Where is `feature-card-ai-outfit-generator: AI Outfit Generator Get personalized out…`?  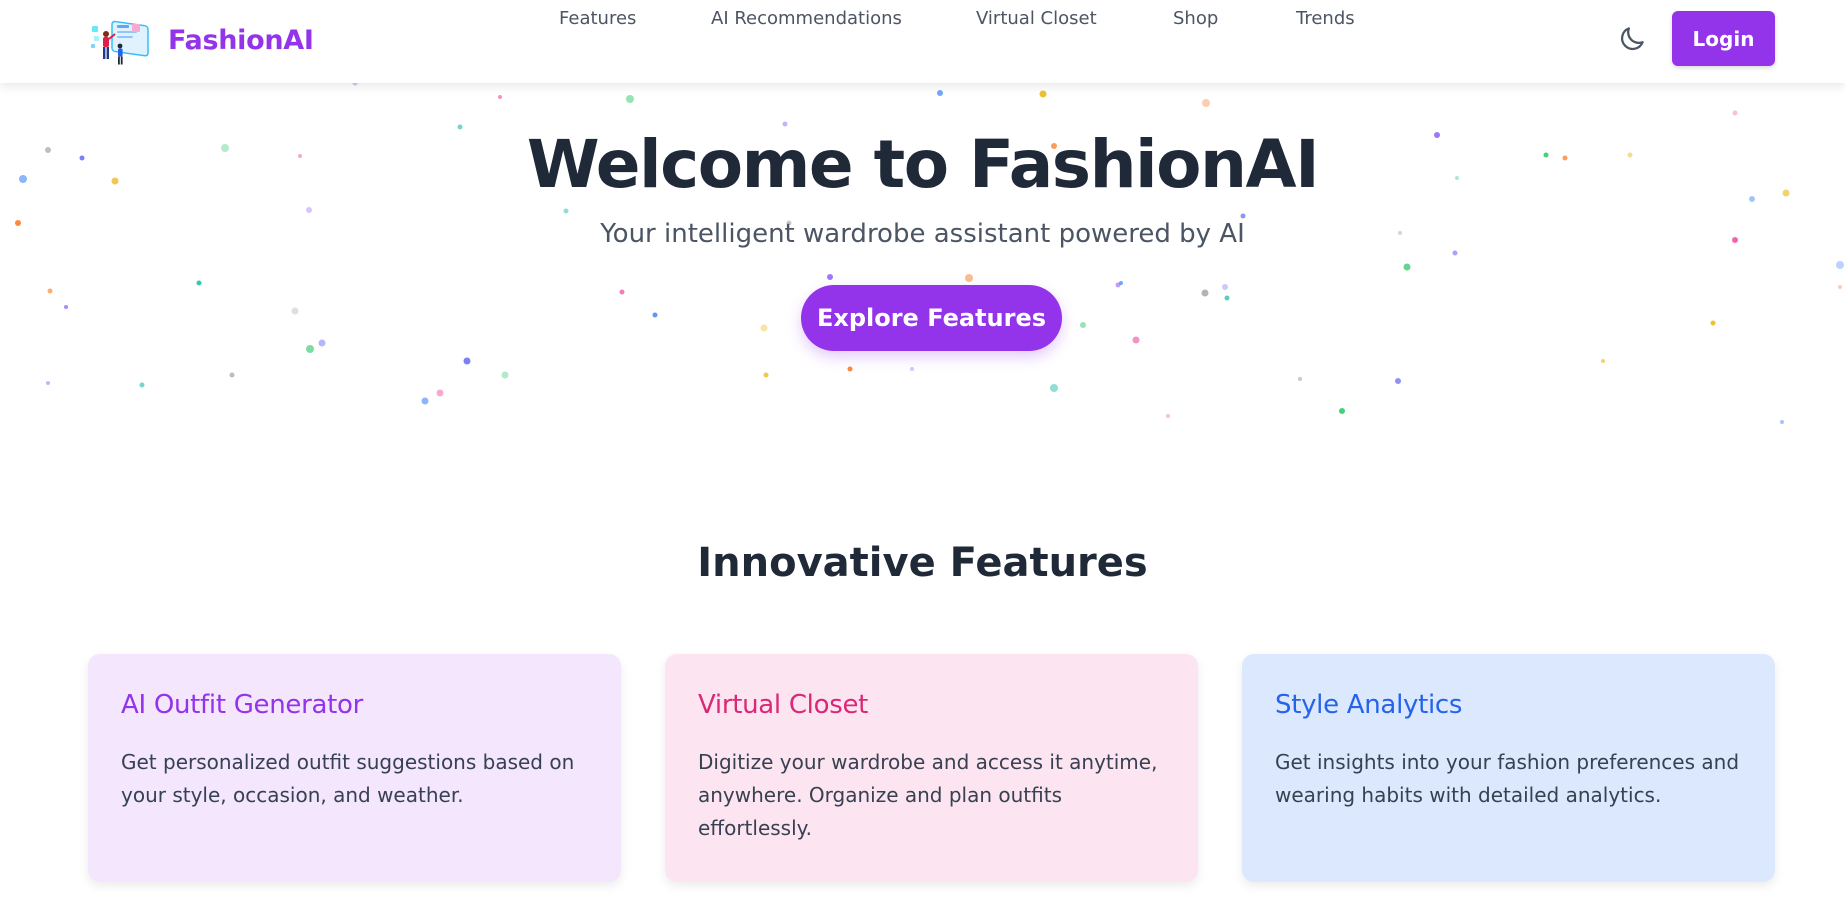
feature-card-ai-outfit-generator: AI Outfit Generator Get personalized out… is located at coordinates (354, 768).